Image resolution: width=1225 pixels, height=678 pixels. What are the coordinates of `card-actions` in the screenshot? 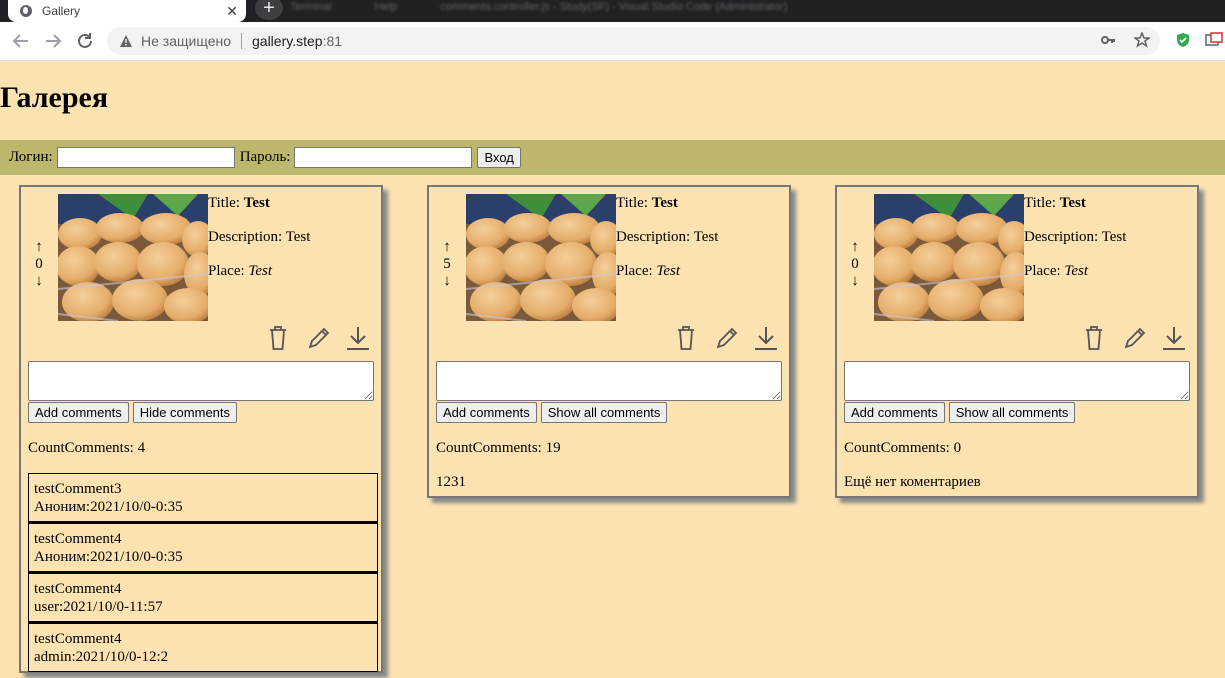 It's located at (726, 338).